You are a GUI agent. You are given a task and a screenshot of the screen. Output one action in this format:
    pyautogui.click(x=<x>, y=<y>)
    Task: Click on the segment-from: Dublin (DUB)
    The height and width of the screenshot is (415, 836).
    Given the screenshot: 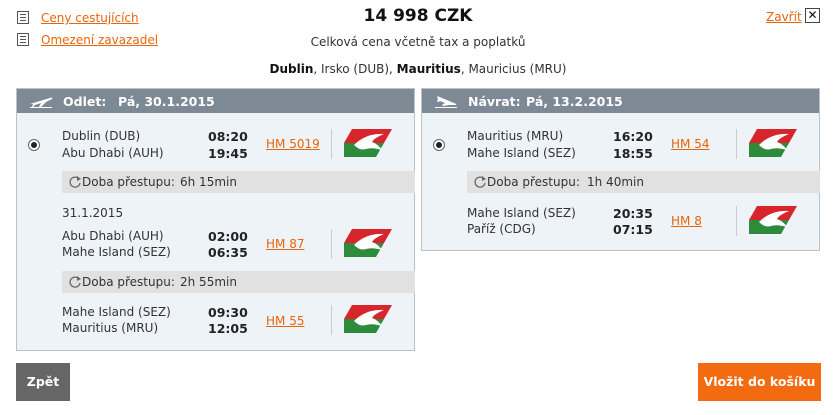 What is the action you would take?
    pyautogui.click(x=101, y=136)
    